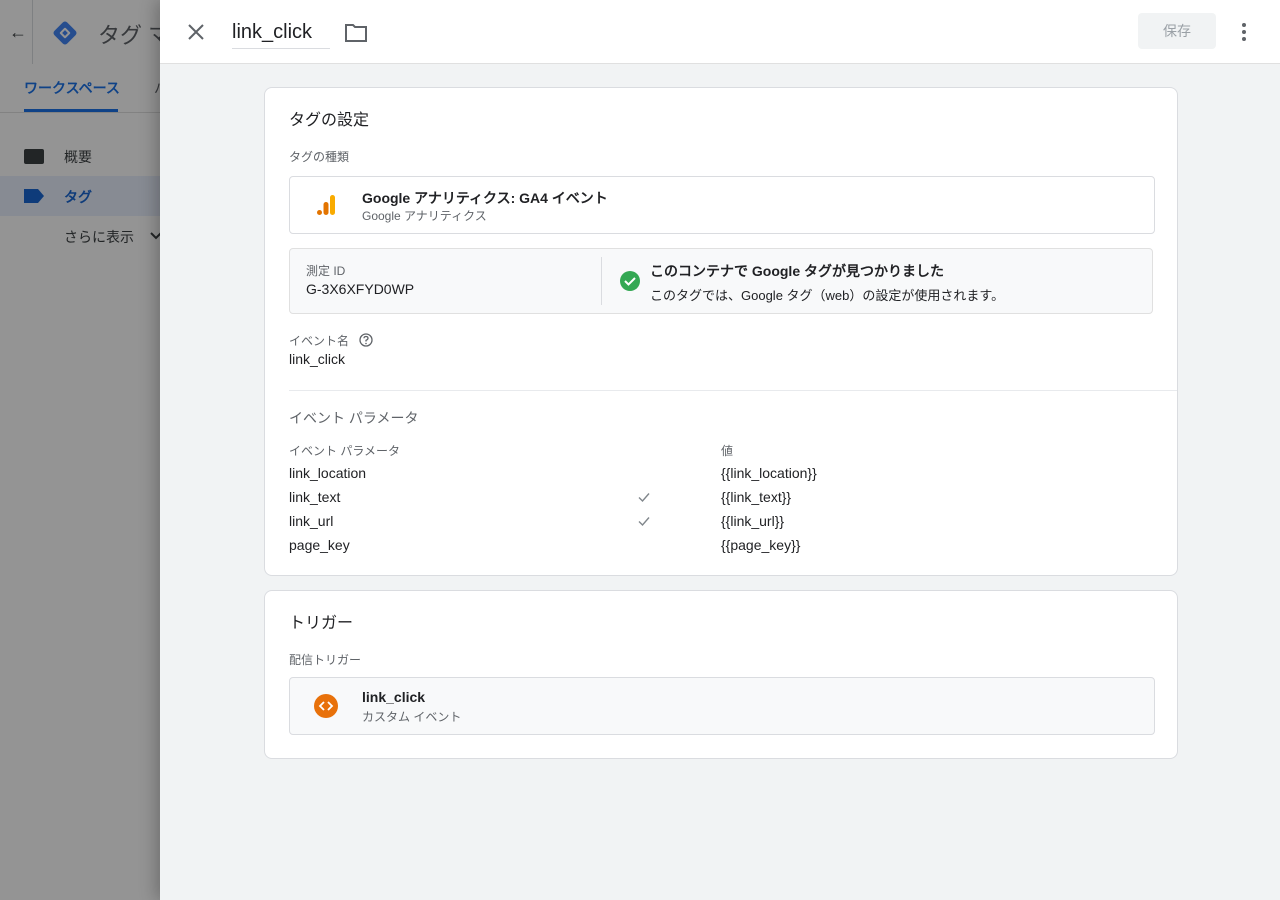 The height and width of the screenshot is (900, 1280). What do you see at coordinates (797, 271) in the screenshot?
I see `google-tag-found-title: このコンテナで Google タグが見つかりました` at bounding box center [797, 271].